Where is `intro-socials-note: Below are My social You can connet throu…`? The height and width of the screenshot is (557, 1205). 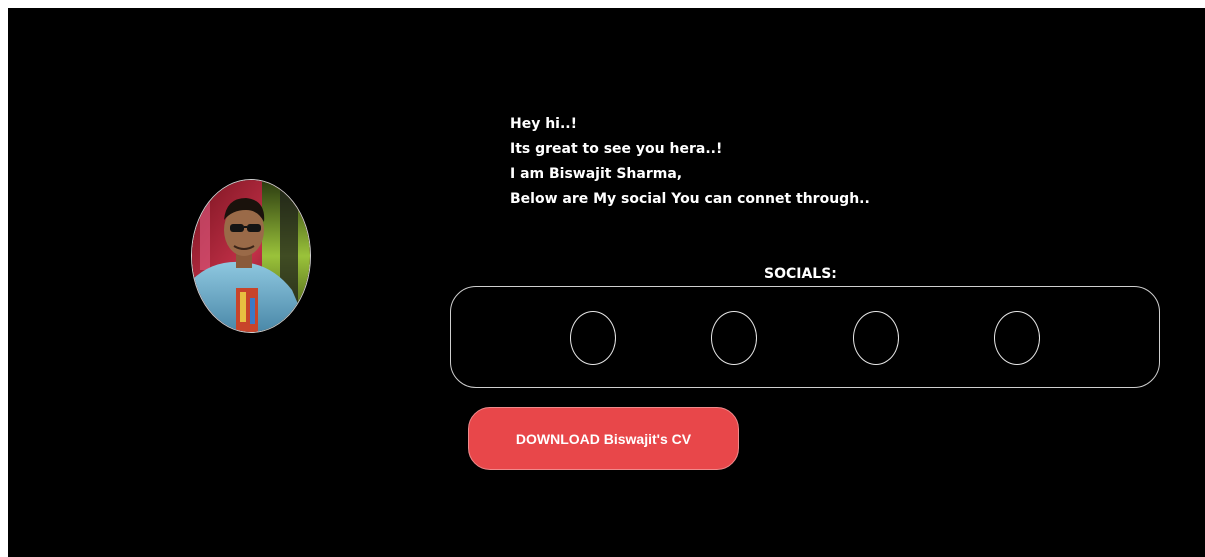
intro-socials-note: Below are My social You can connet throu… is located at coordinates (690, 199).